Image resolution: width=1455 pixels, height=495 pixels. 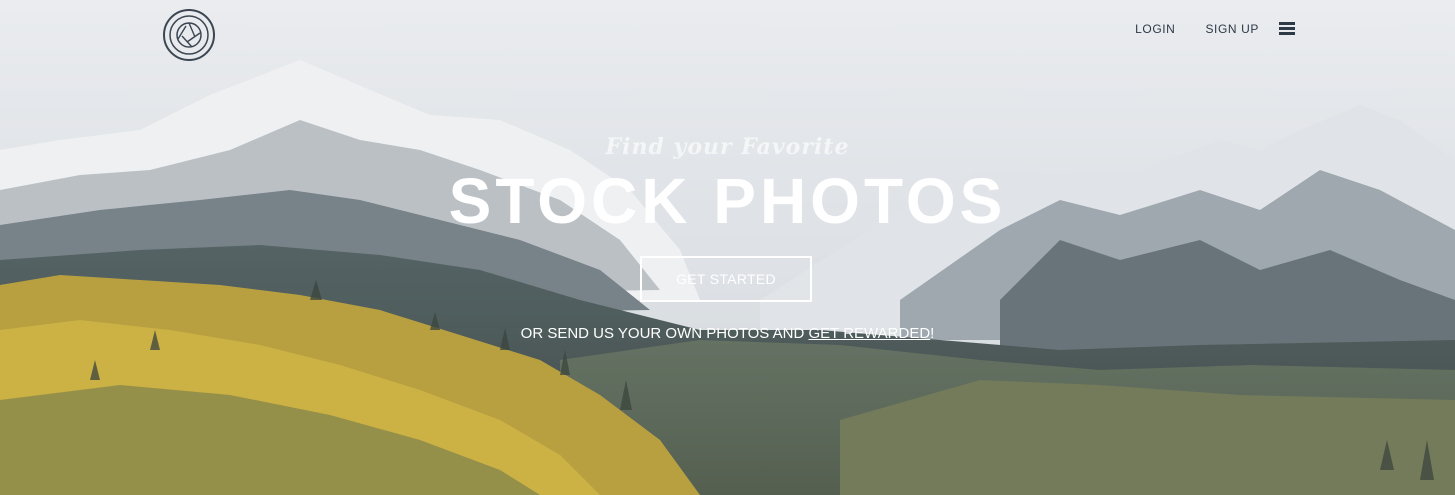 I want to click on hero-kicker: Find your Favorite, so click(x=727, y=147).